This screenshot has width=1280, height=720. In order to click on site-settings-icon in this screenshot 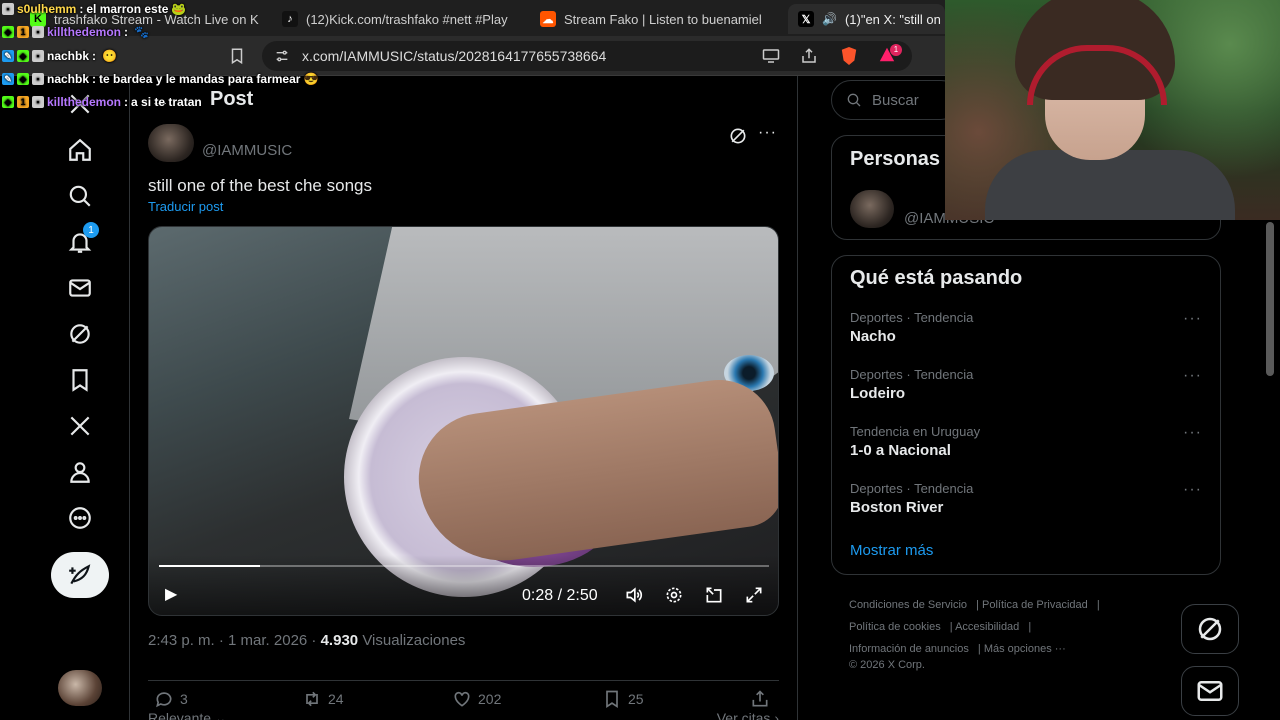, I will do `click(282, 58)`.